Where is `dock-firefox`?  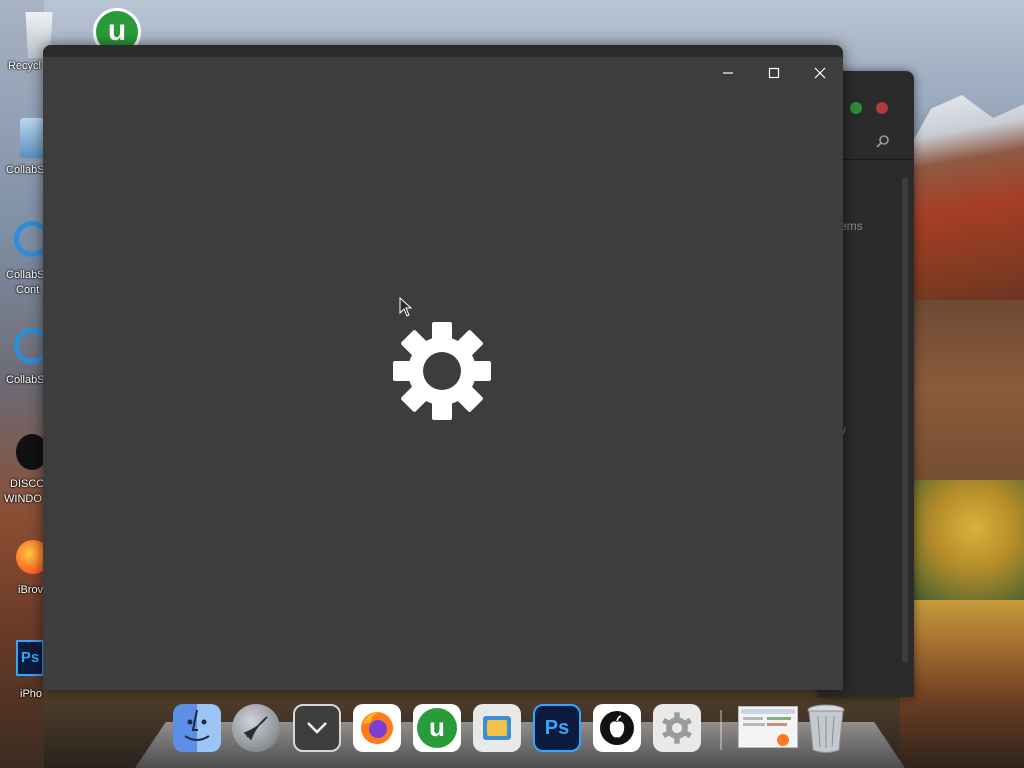 dock-firefox is located at coordinates (377, 728).